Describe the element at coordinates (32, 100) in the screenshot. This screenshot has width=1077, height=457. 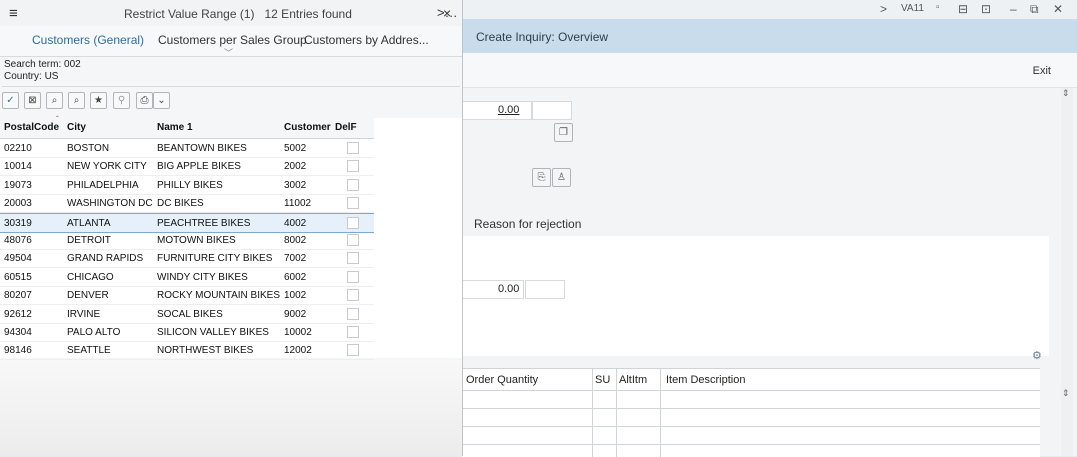
I see `cancel-icon: ⊠` at that location.